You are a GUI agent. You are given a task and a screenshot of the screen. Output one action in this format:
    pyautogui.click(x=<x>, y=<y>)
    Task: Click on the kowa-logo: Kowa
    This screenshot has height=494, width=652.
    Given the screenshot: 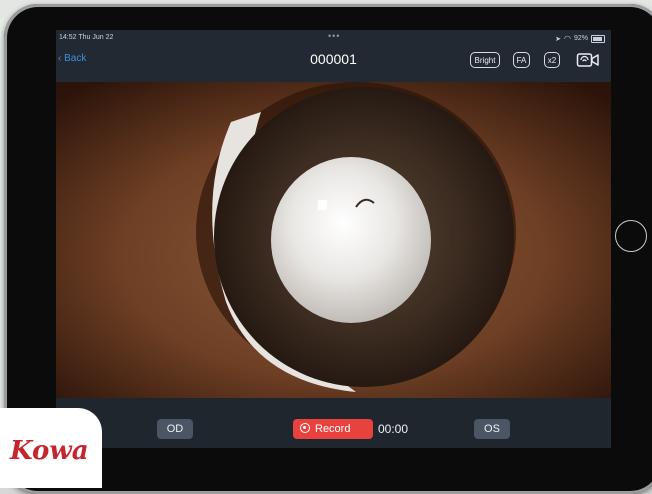 What is the action you would take?
    pyautogui.click(x=49, y=451)
    